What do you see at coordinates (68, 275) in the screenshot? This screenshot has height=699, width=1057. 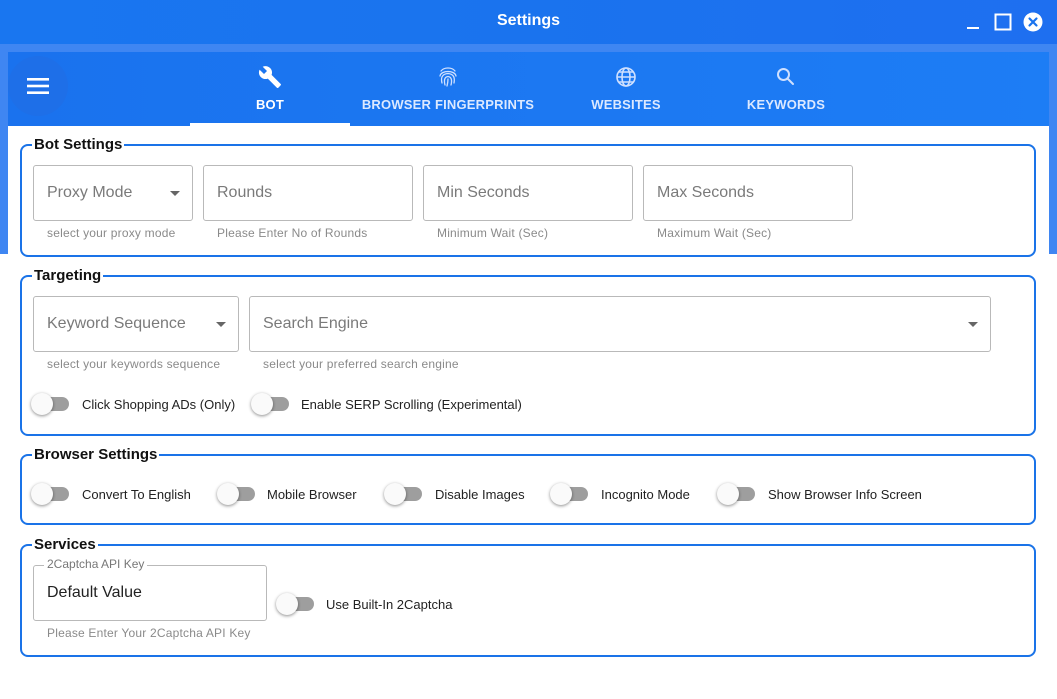 I see `group-title: Targeting` at bounding box center [68, 275].